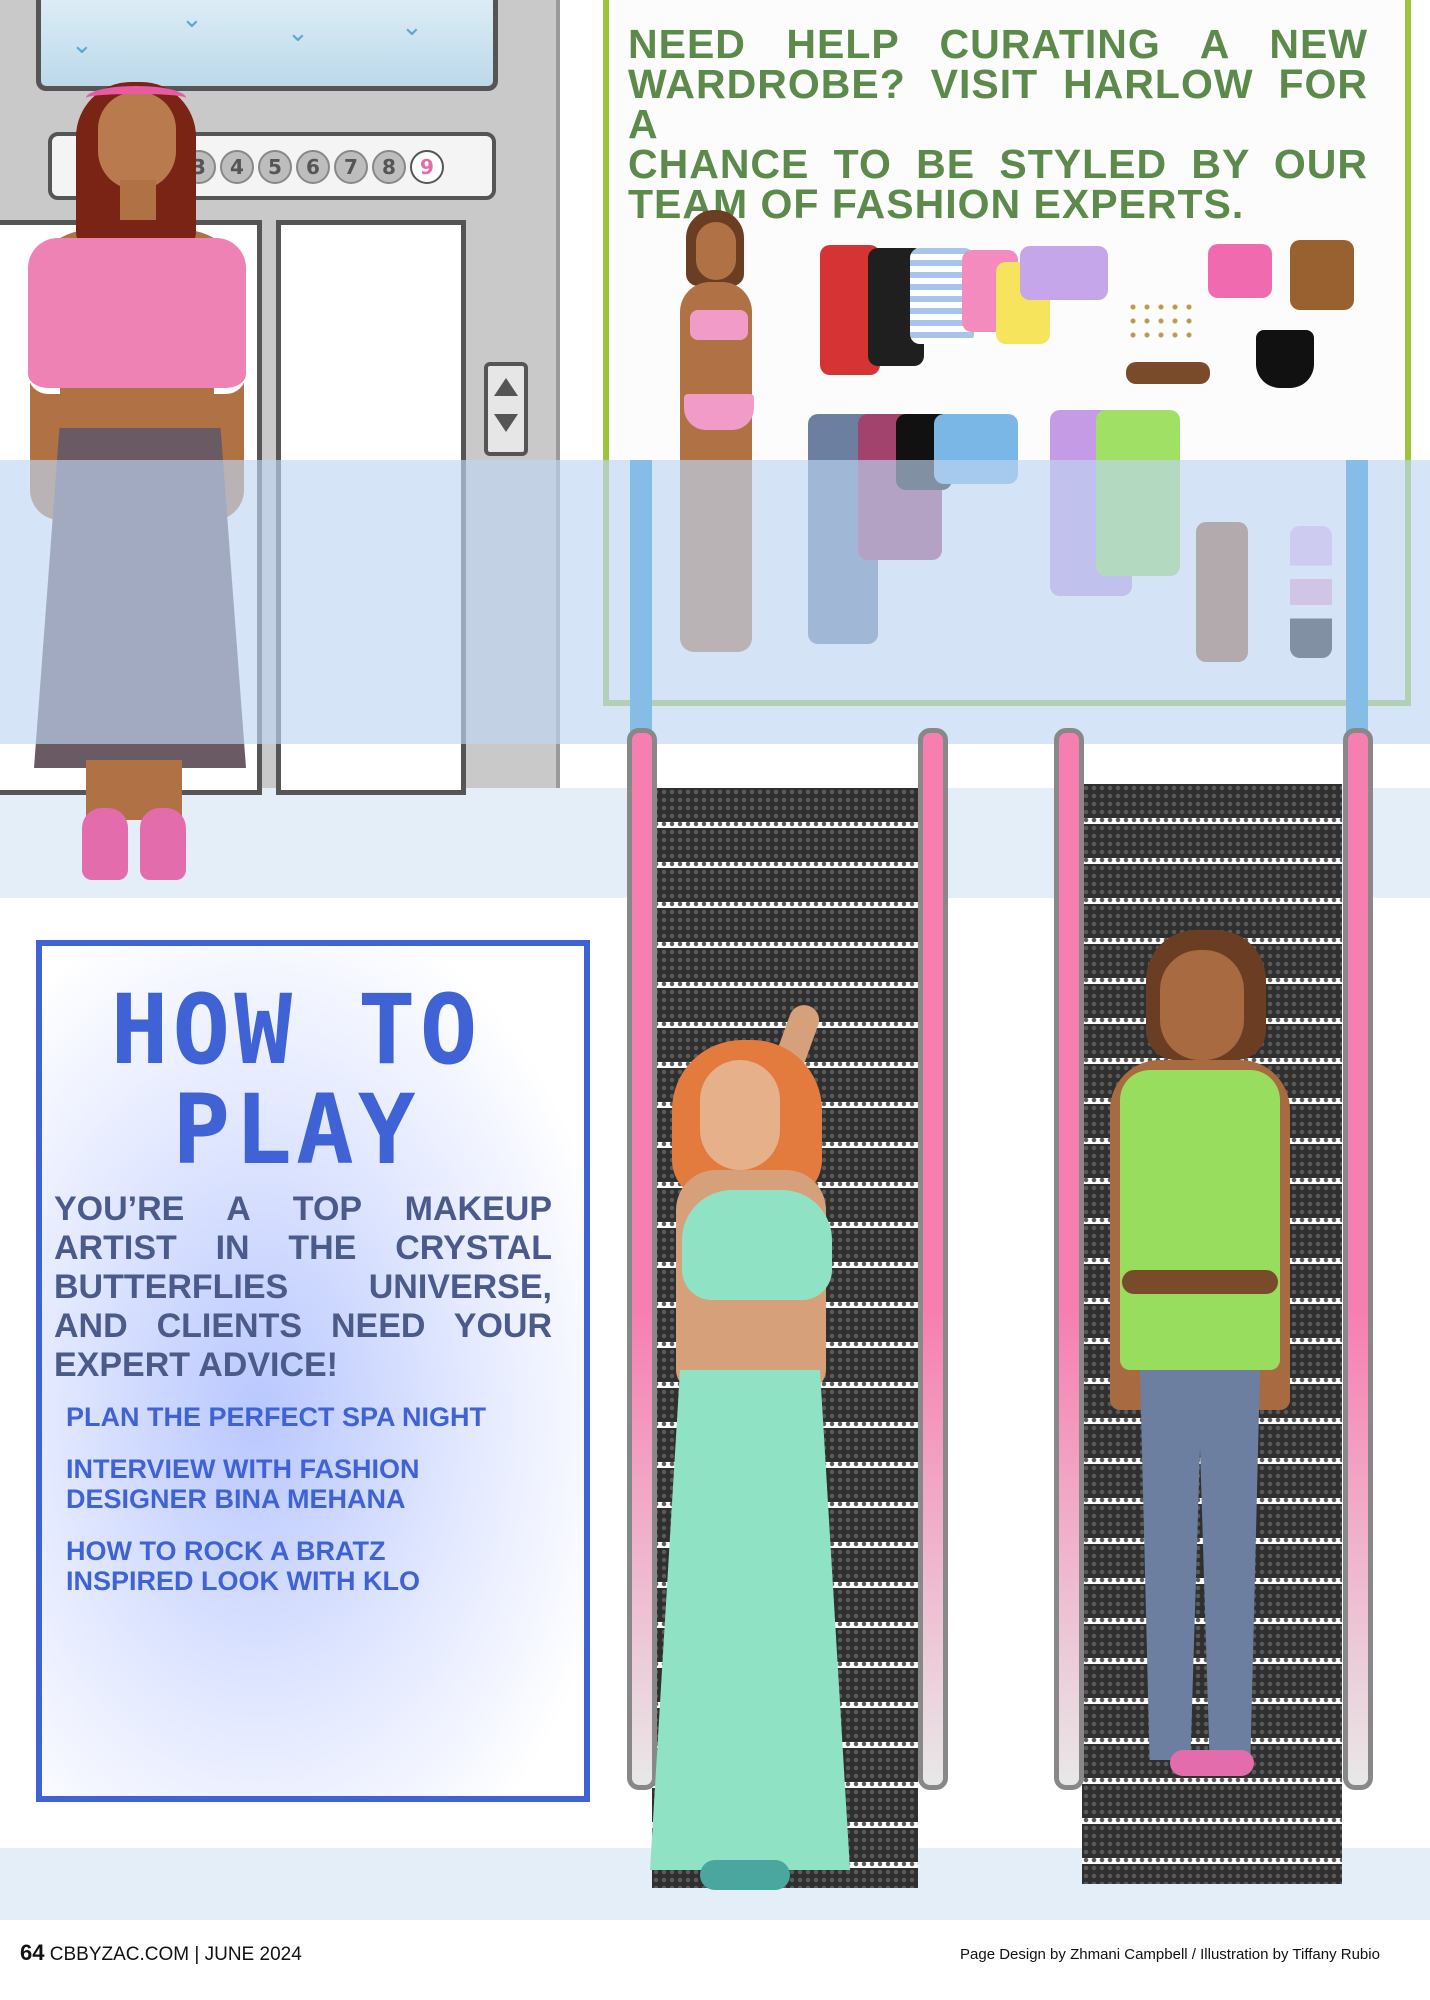 This screenshot has height=2000, width=1430. What do you see at coordinates (137, 410) in the screenshot?
I see `woman-elevator-midriff` at bounding box center [137, 410].